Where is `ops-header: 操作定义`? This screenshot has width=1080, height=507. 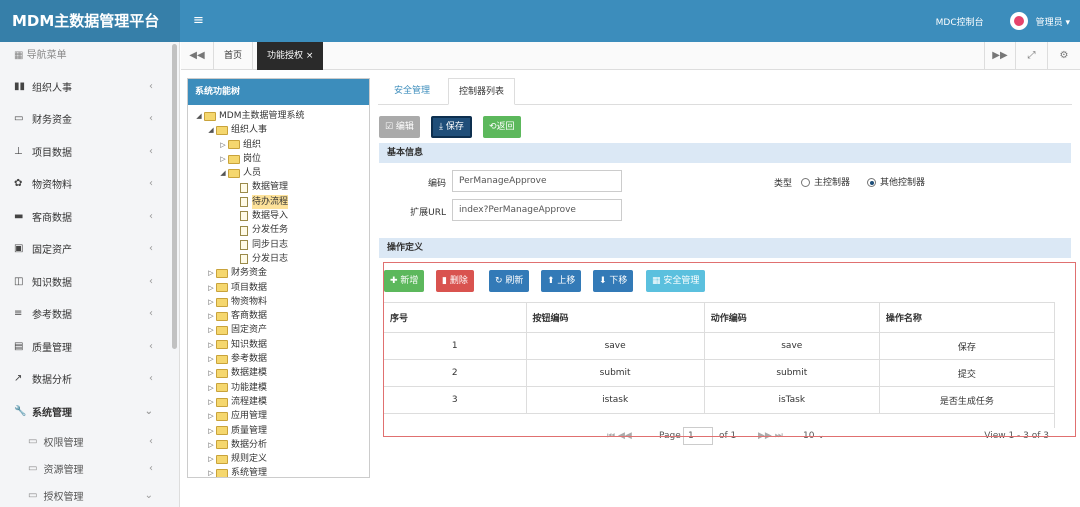
ops-header: 操作定义 is located at coordinates (725, 248).